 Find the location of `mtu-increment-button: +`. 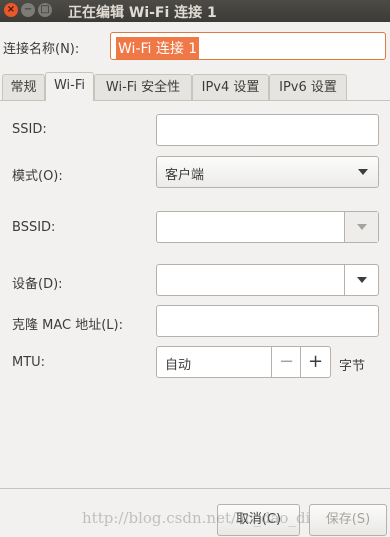

mtu-increment-button: + is located at coordinates (315, 362).